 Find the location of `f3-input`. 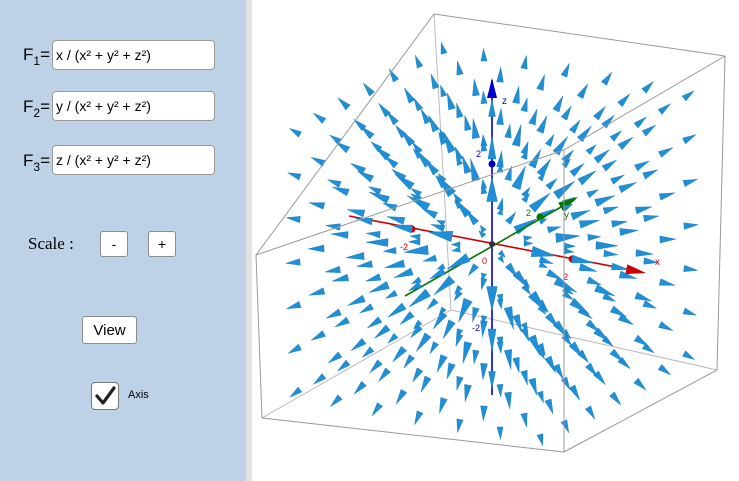

f3-input is located at coordinates (133, 160).